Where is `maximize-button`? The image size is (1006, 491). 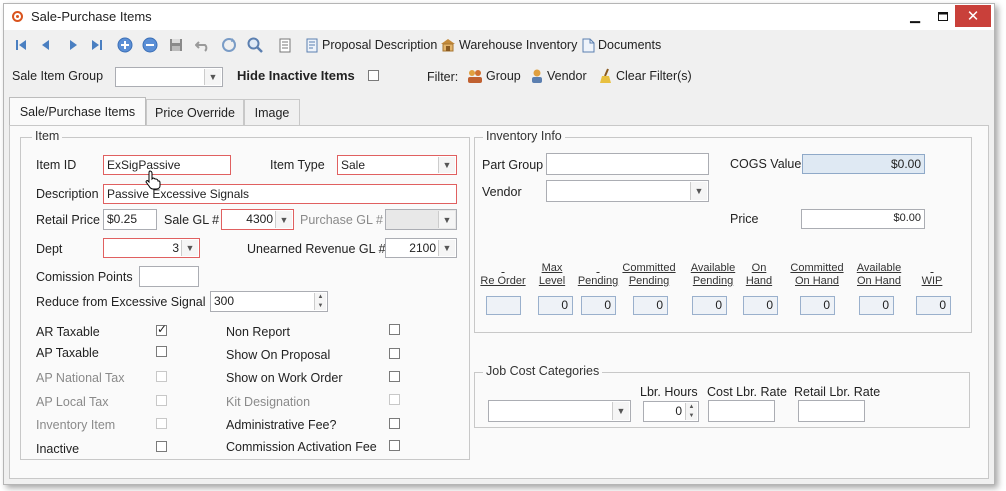 maximize-button is located at coordinates (943, 16).